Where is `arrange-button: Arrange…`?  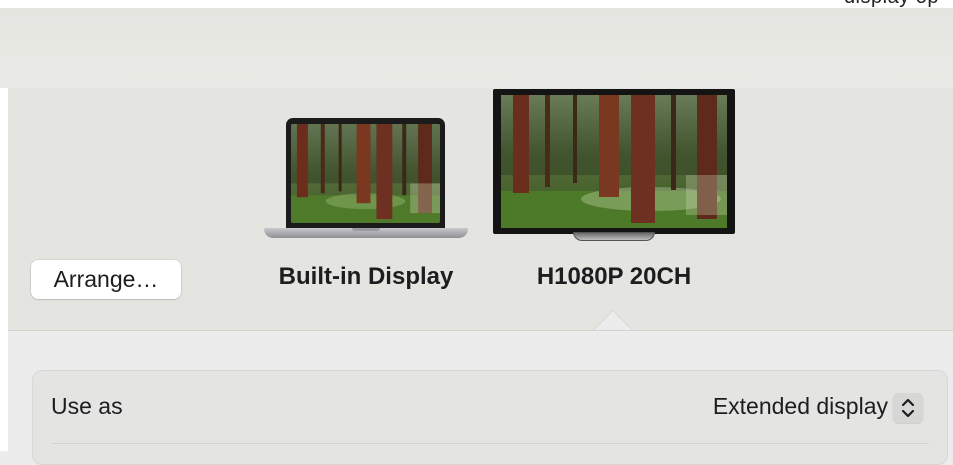
arrange-button: Arrange… is located at coordinates (106, 279).